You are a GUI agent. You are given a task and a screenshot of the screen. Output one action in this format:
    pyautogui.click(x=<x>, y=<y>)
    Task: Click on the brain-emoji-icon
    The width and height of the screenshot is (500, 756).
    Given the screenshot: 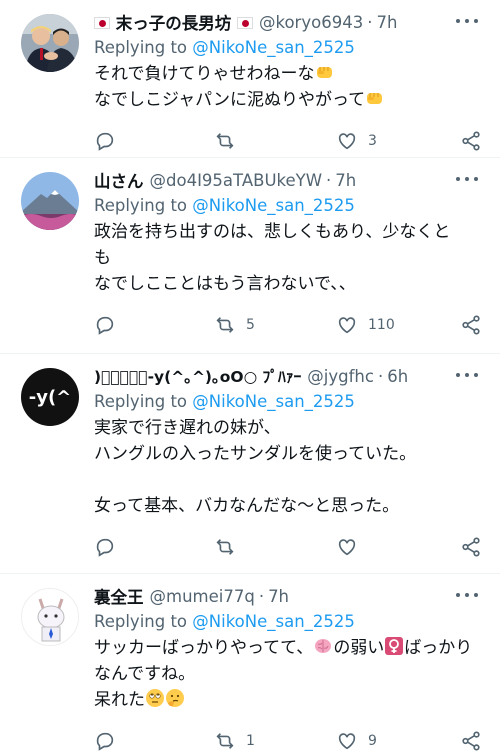 What is the action you would take?
    pyautogui.click(x=323, y=646)
    